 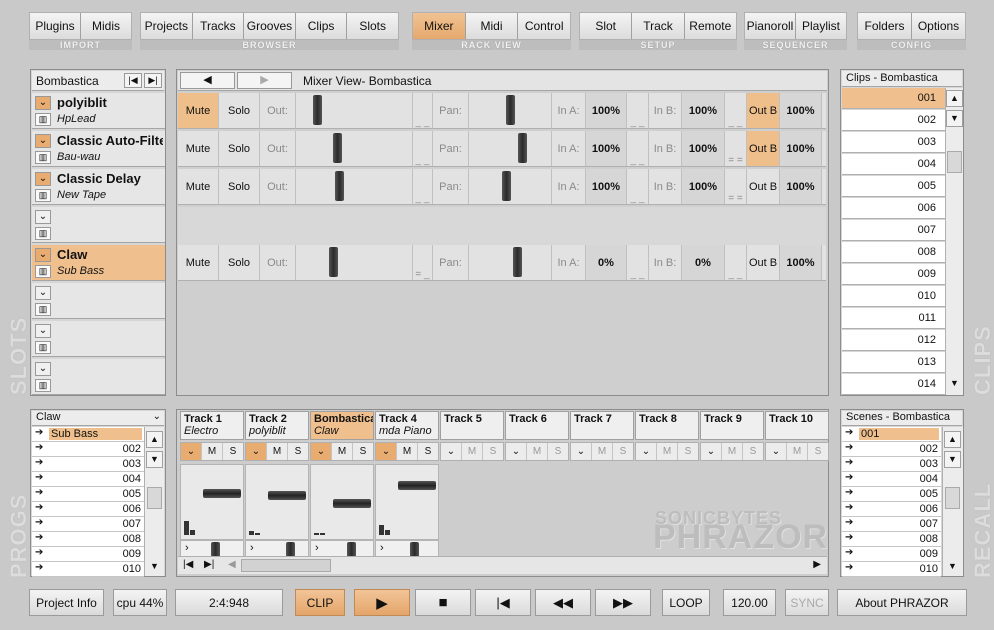 What do you see at coordinates (98, 263) in the screenshot?
I see `slot-item: ⌄ ▥ Claw Sub Bass` at bounding box center [98, 263].